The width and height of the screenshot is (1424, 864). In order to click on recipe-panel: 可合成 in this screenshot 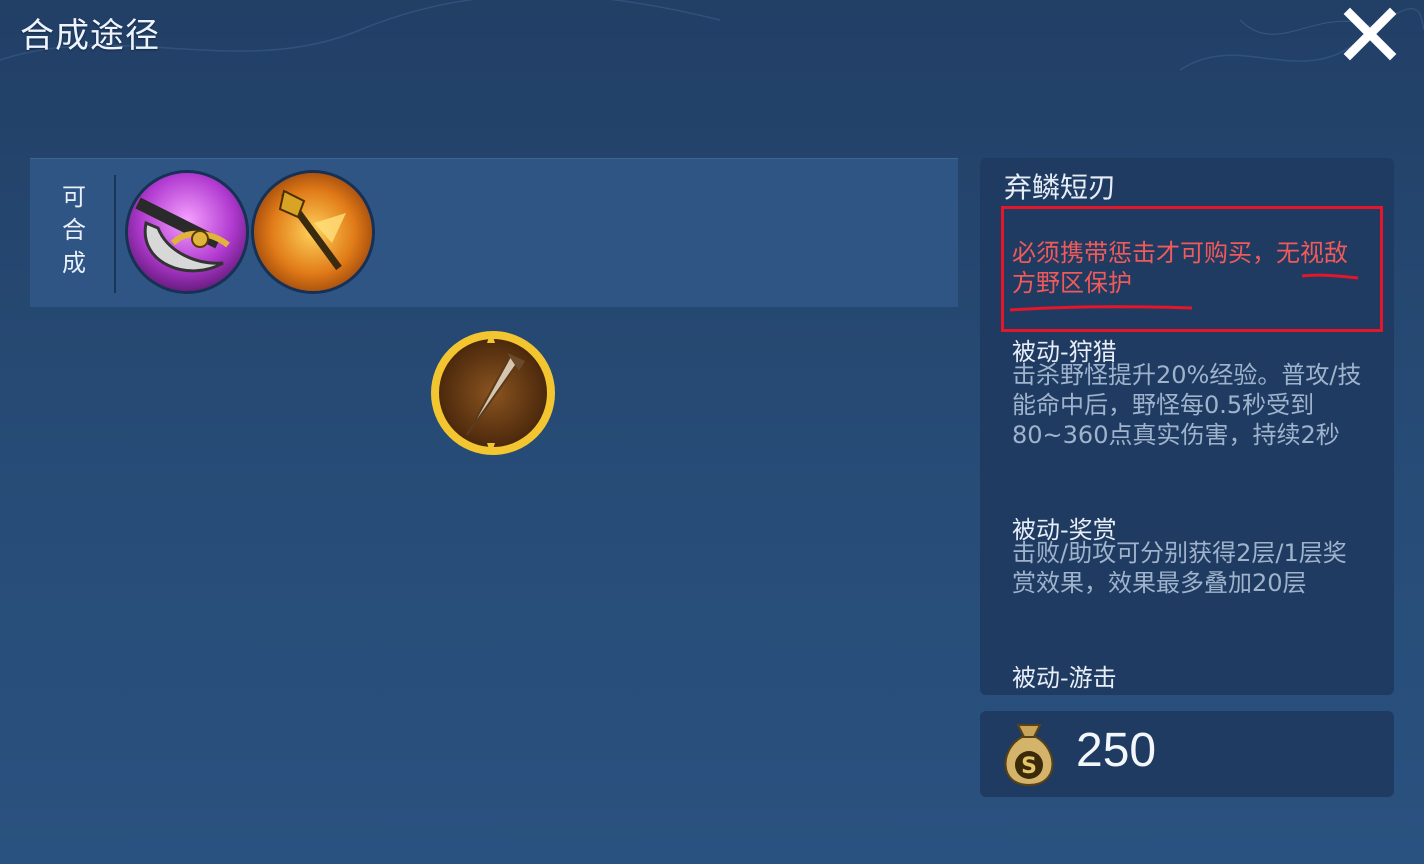, I will do `click(494, 232)`.